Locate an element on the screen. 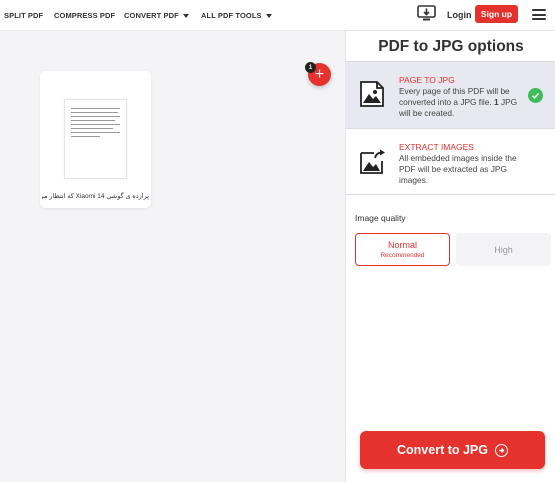 Image resolution: width=555 pixels, height=482 pixels. option-title: PAGE TO JPG is located at coordinates (427, 80).